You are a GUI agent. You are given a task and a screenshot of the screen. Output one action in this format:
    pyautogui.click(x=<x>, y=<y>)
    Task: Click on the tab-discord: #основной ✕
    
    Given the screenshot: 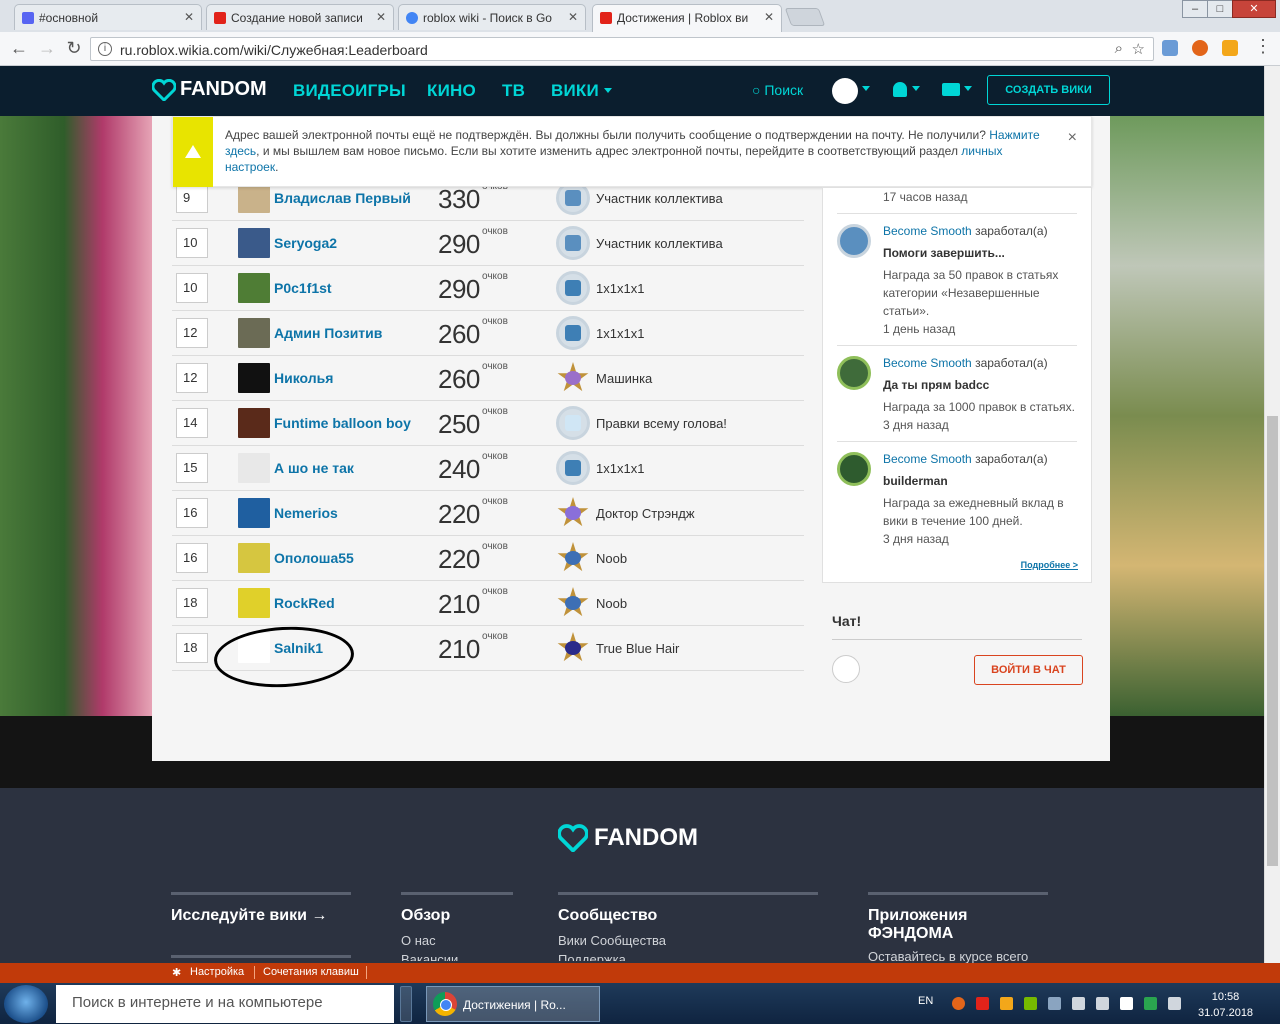 What is the action you would take?
    pyautogui.click(x=108, y=17)
    